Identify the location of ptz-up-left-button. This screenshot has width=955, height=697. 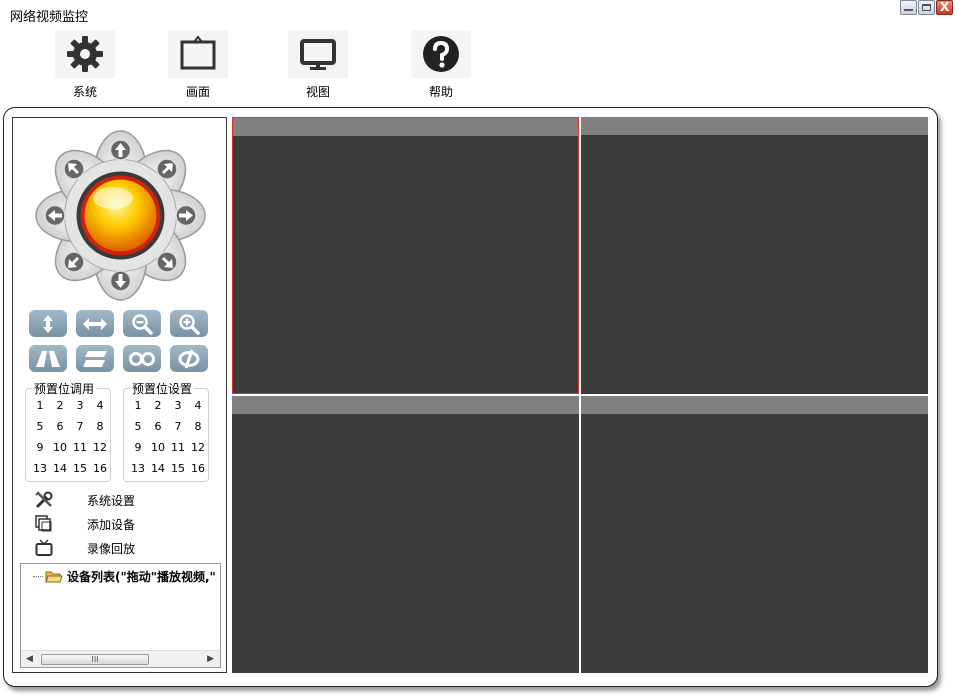
(74, 169).